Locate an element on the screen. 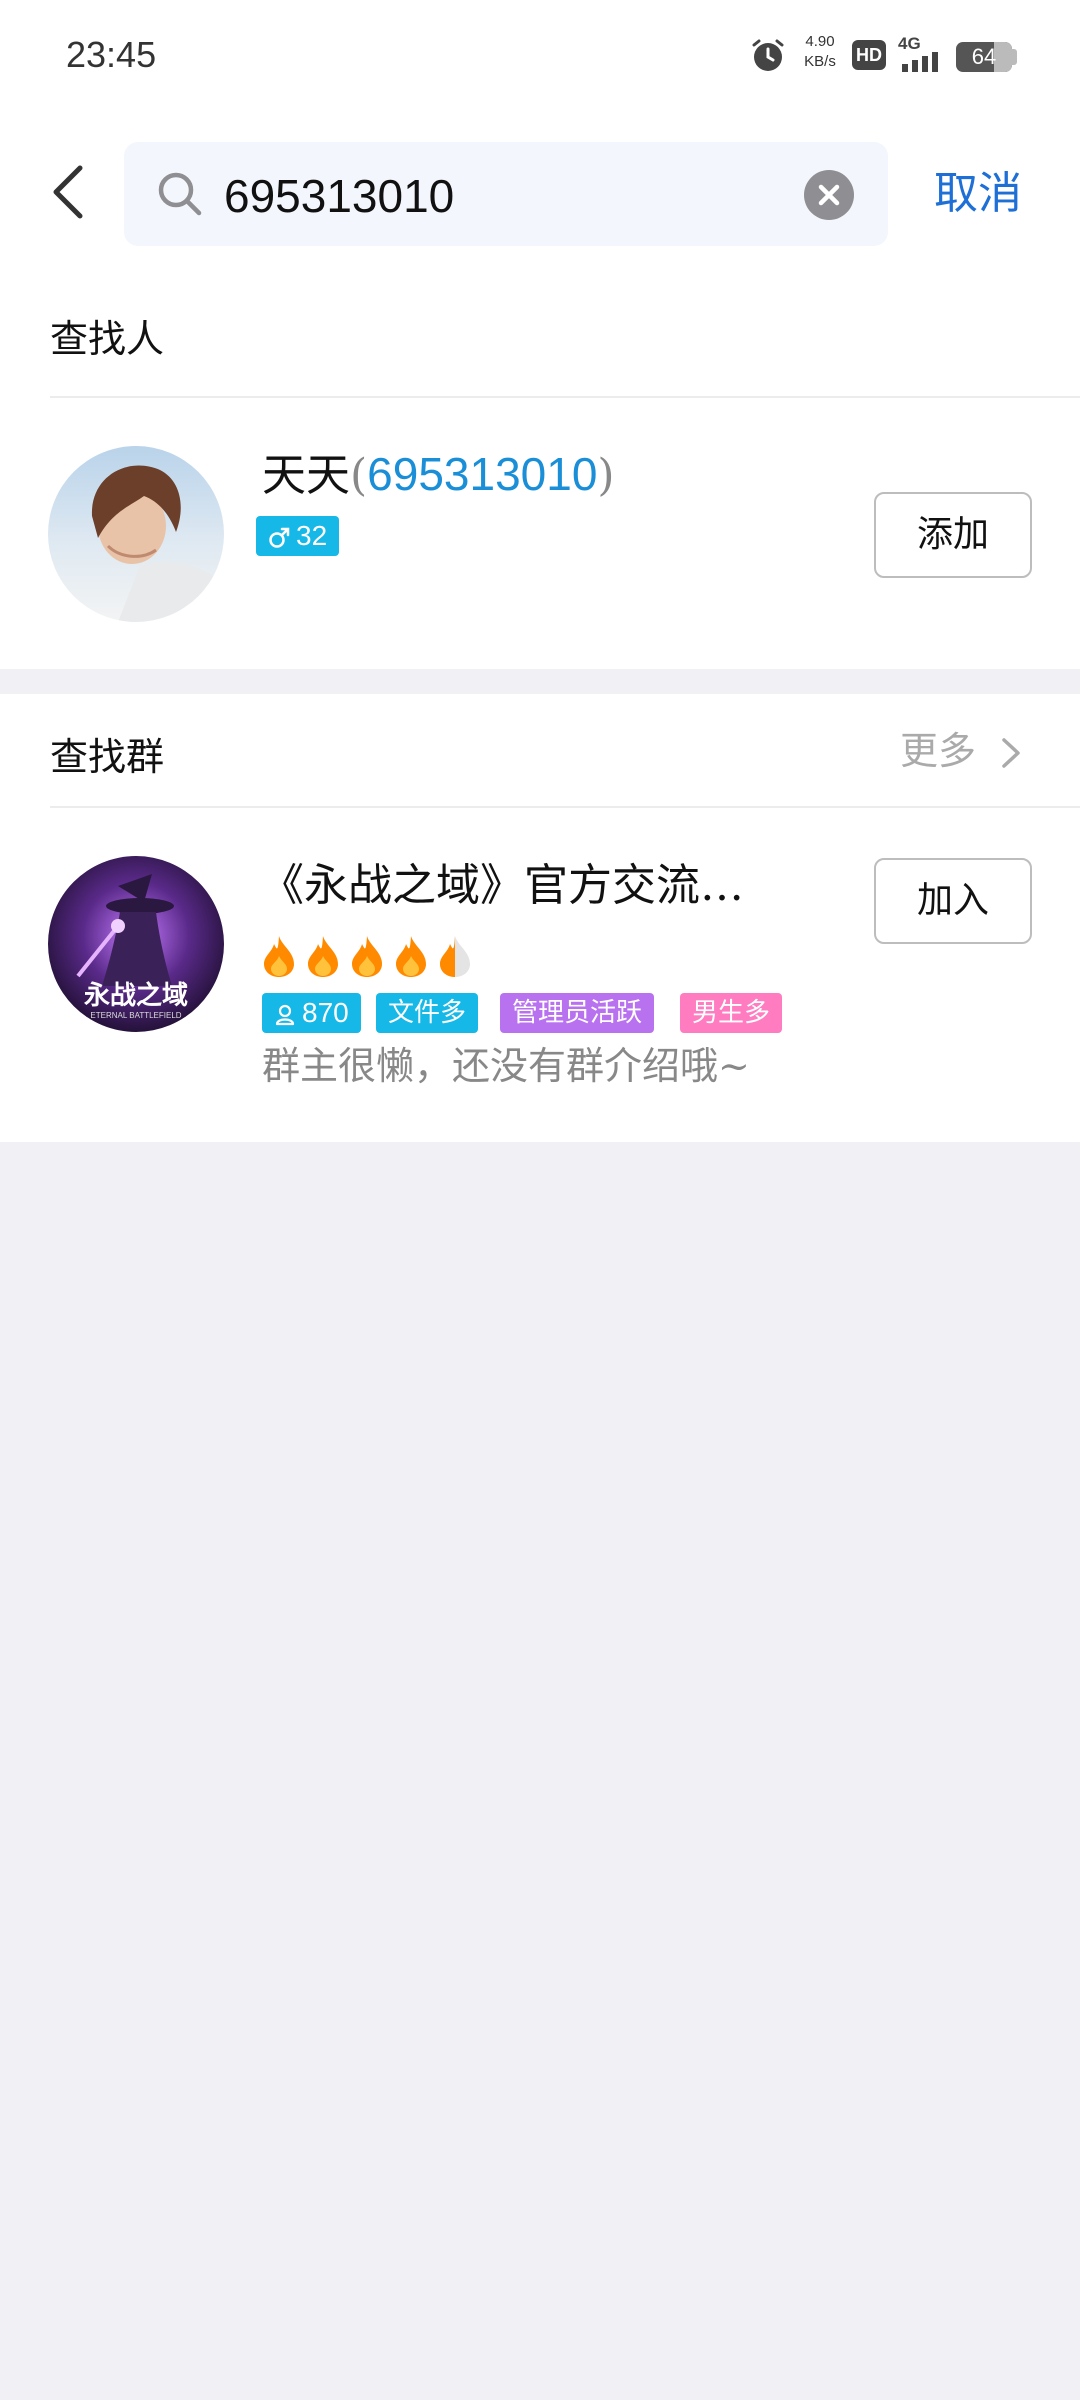 The height and width of the screenshot is (2400, 1080). group-avatar-logo-subtext: ETERNAL BATTLEFIELD is located at coordinates (135, 1015).